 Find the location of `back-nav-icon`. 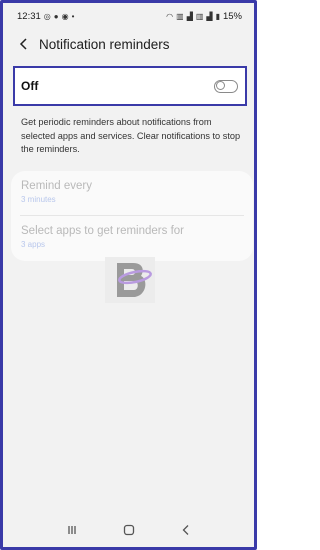

back-nav-icon is located at coordinates (185, 530).